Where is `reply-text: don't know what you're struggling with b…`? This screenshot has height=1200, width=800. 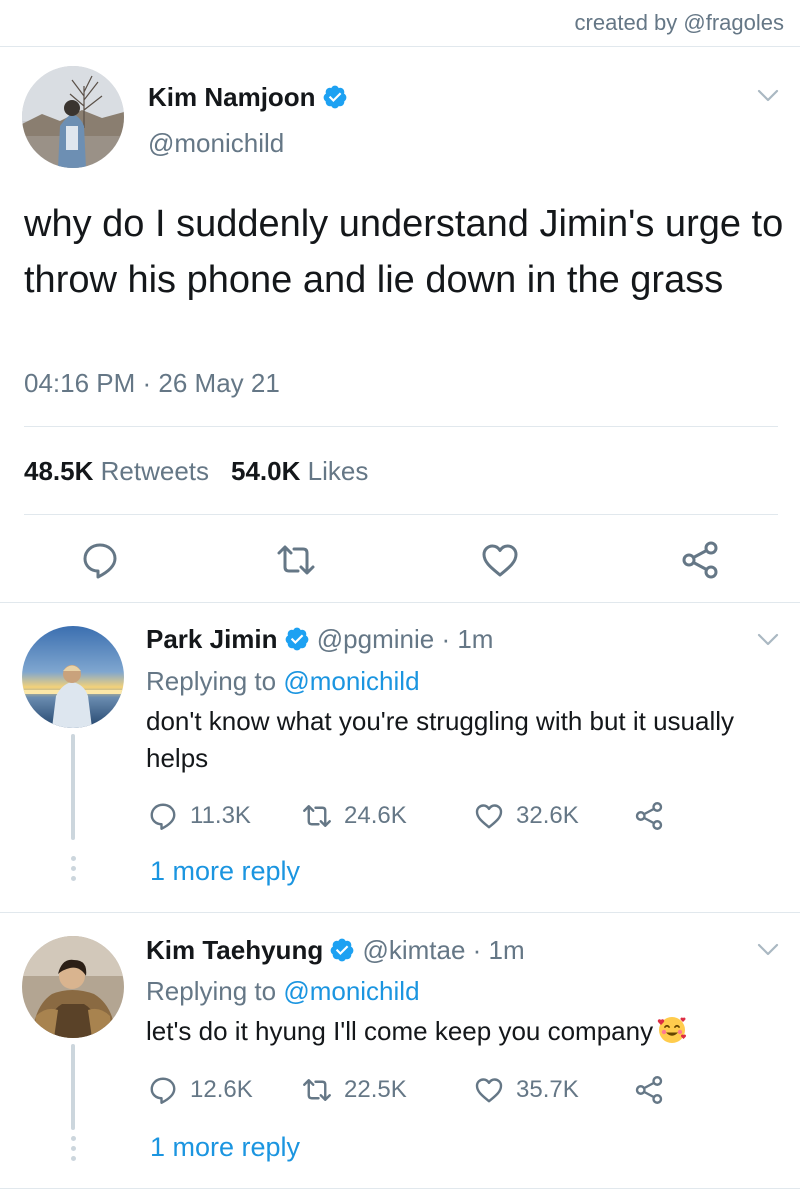 reply-text: don't know what you're struggling with b… is located at coordinates (440, 739).